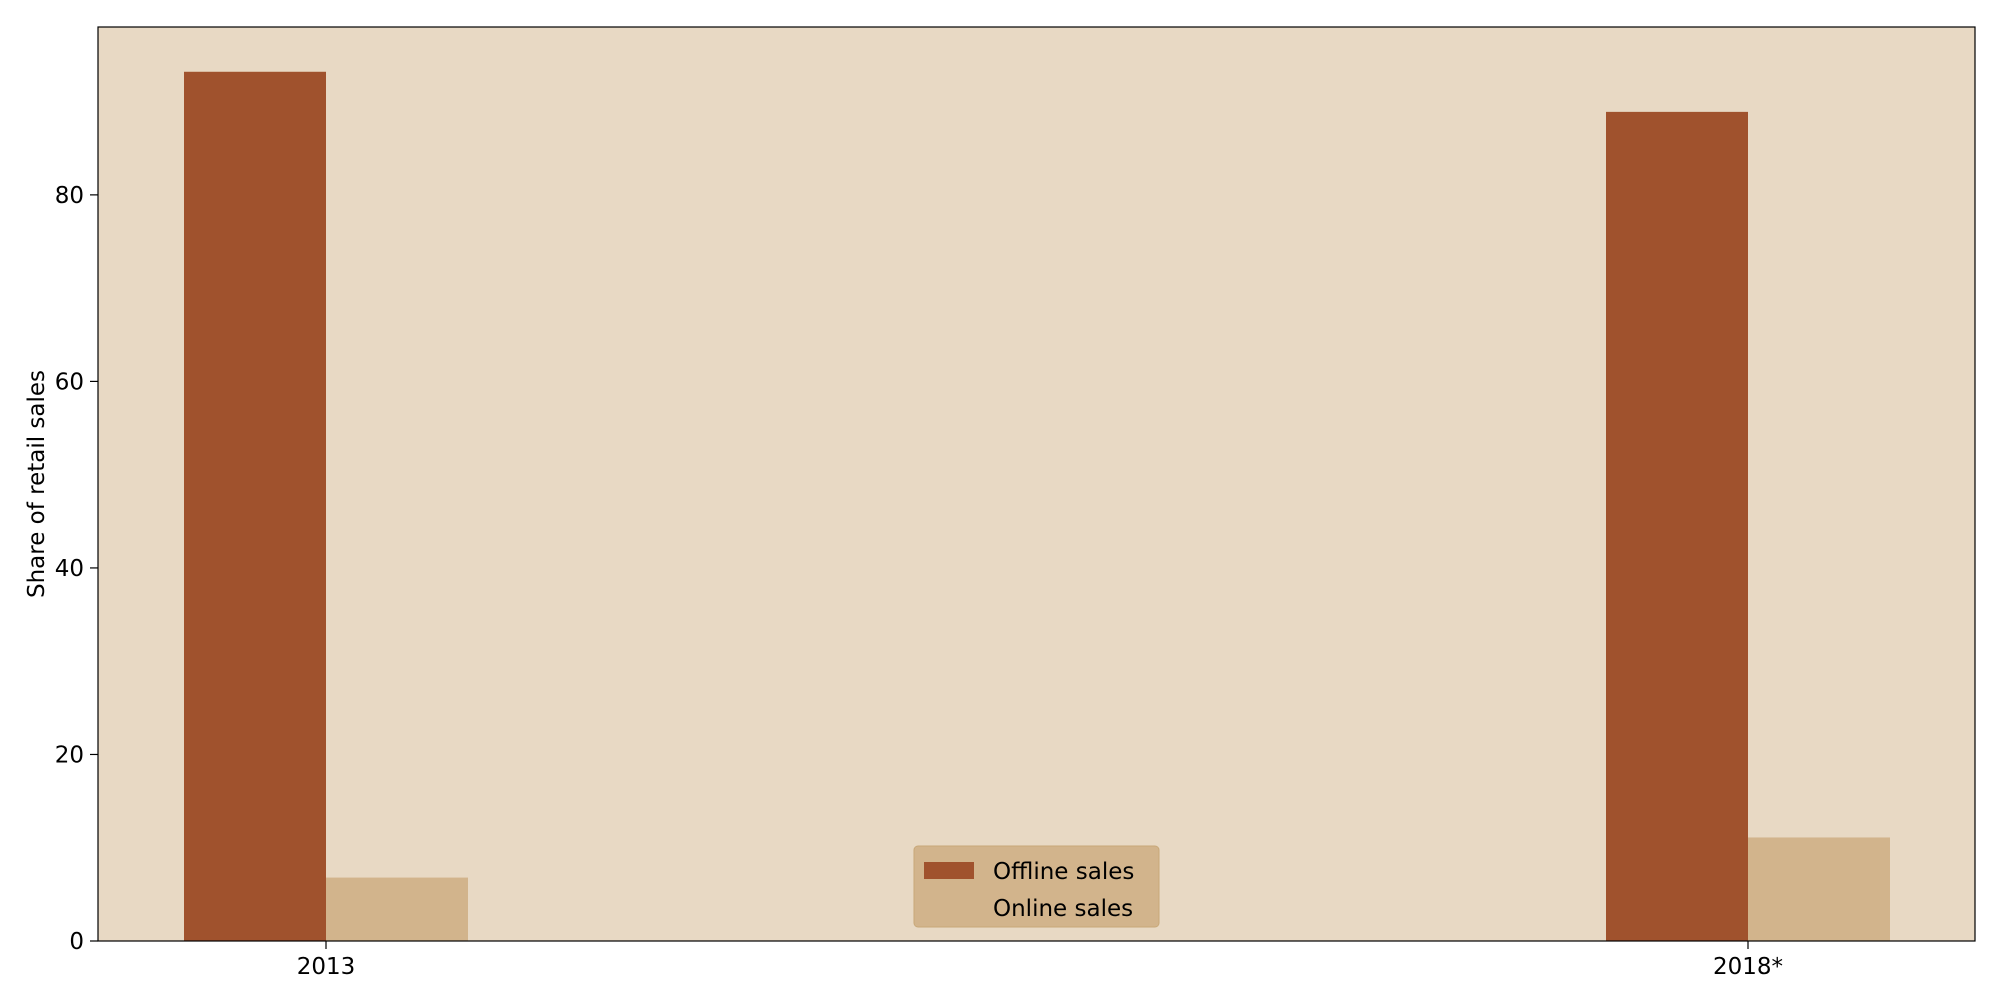 This screenshot has width=2000, height=1000. I want to click on y-axis: 0 20 40 60 80, so click(76, 569).